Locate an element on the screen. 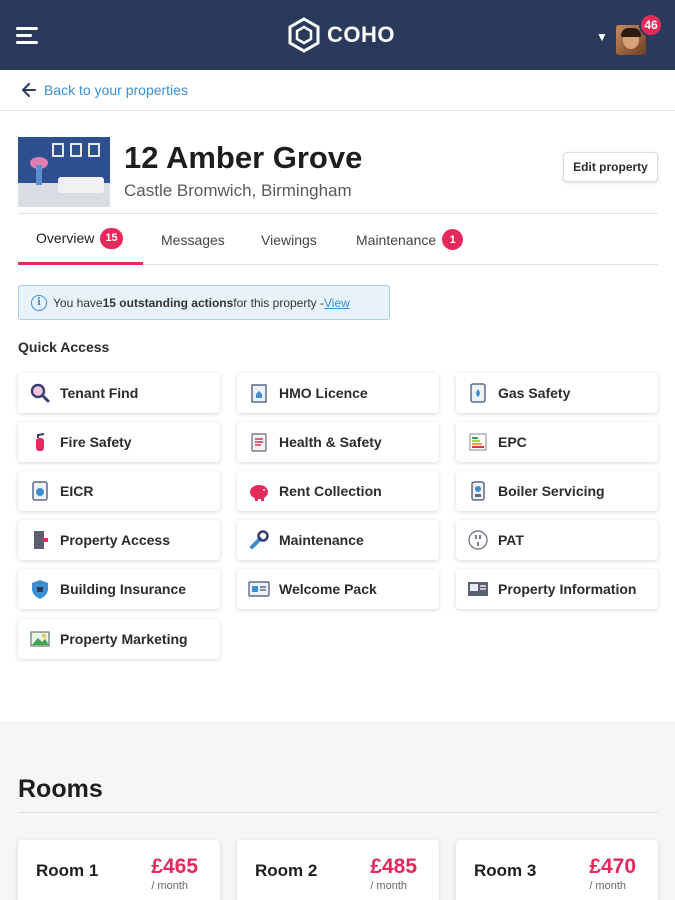  app-header: COHO ▼ 46 is located at coordinates (337, 35).